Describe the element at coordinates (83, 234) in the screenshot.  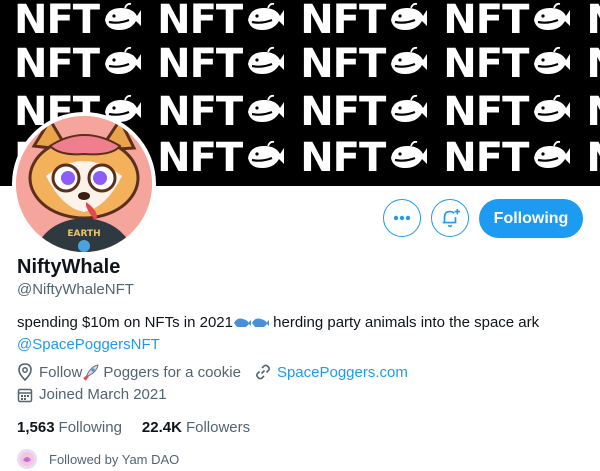
I see `svg-text: EARTH` at that location.